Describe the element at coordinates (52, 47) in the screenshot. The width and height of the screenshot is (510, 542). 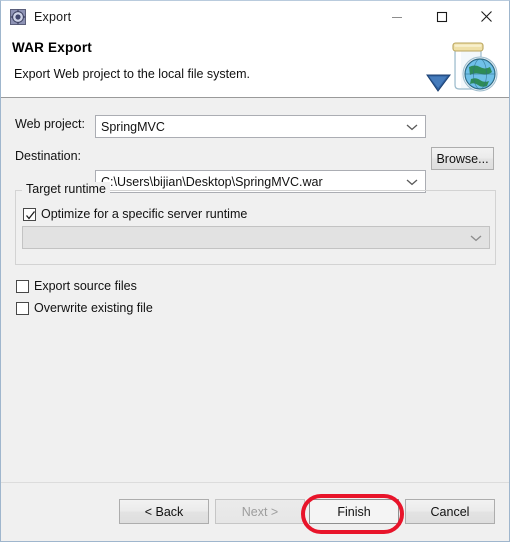
I see `page-title: WAR Export` at that location.